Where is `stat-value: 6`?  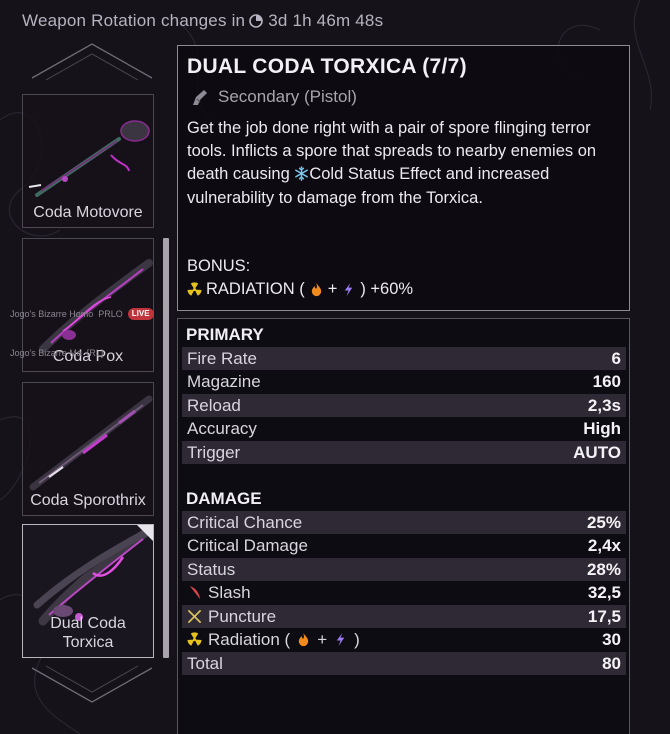 stat-value: 6 is located at coordinates (616, 358).